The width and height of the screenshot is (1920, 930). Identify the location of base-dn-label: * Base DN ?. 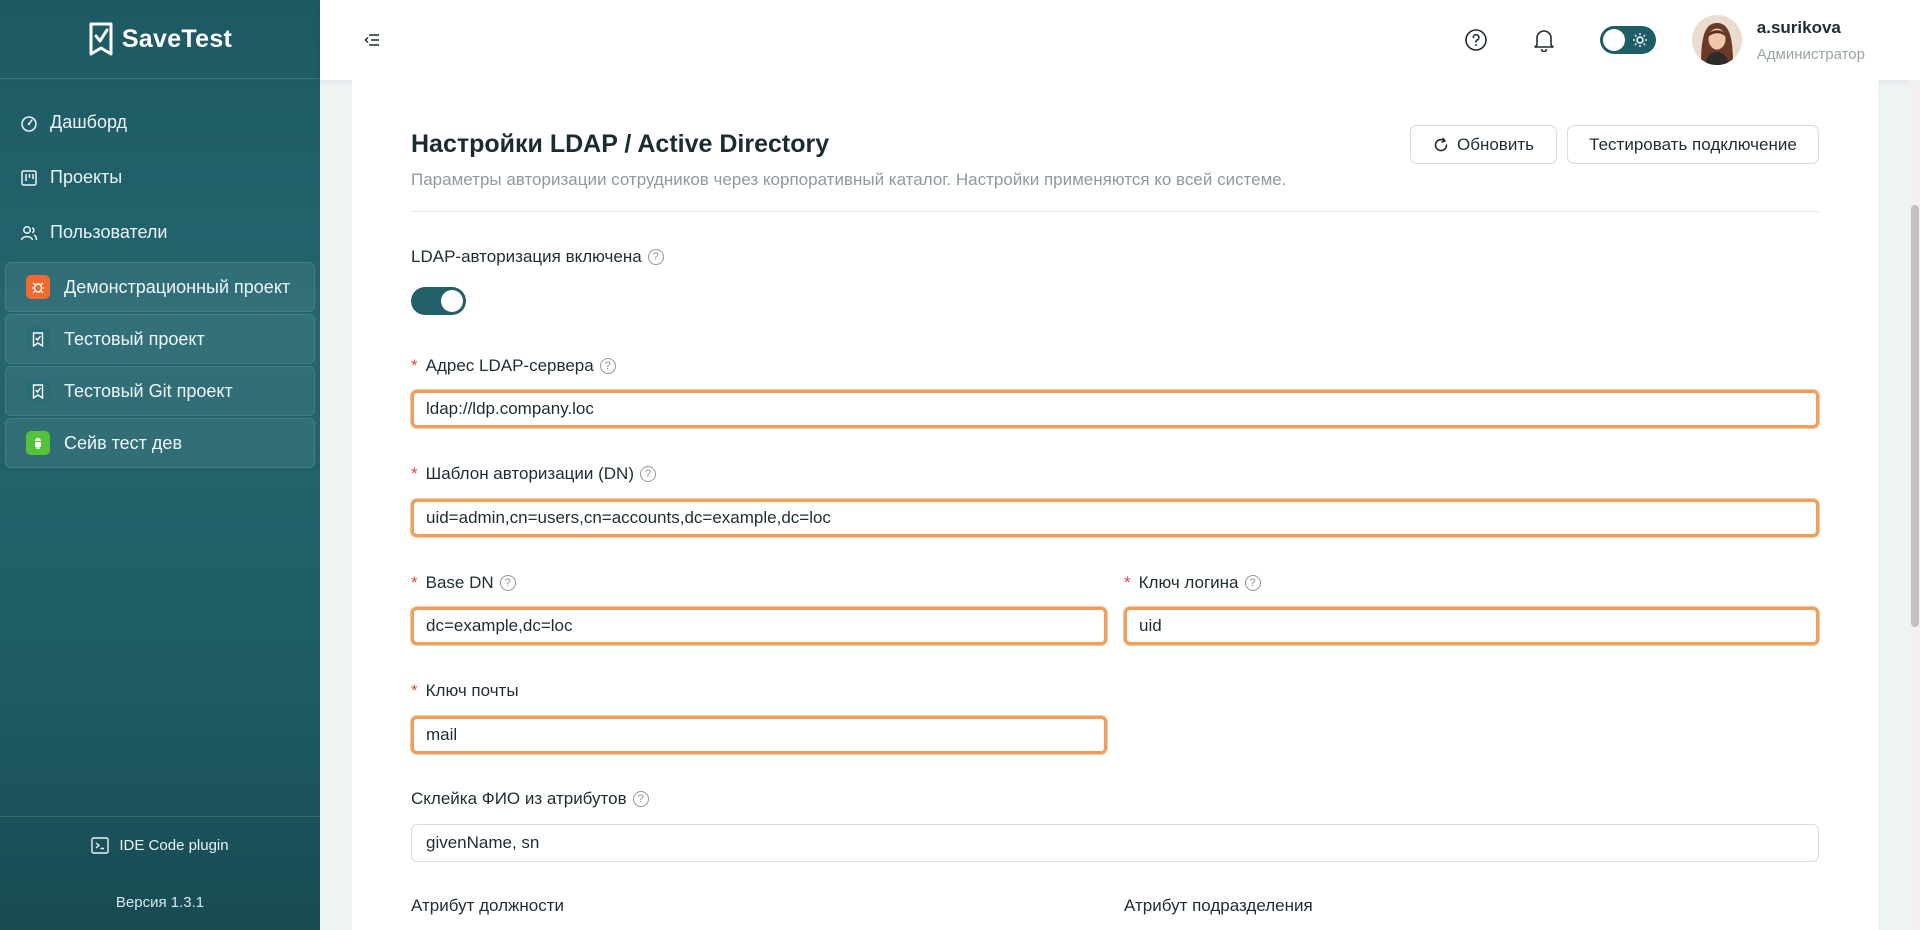
(463, 583).